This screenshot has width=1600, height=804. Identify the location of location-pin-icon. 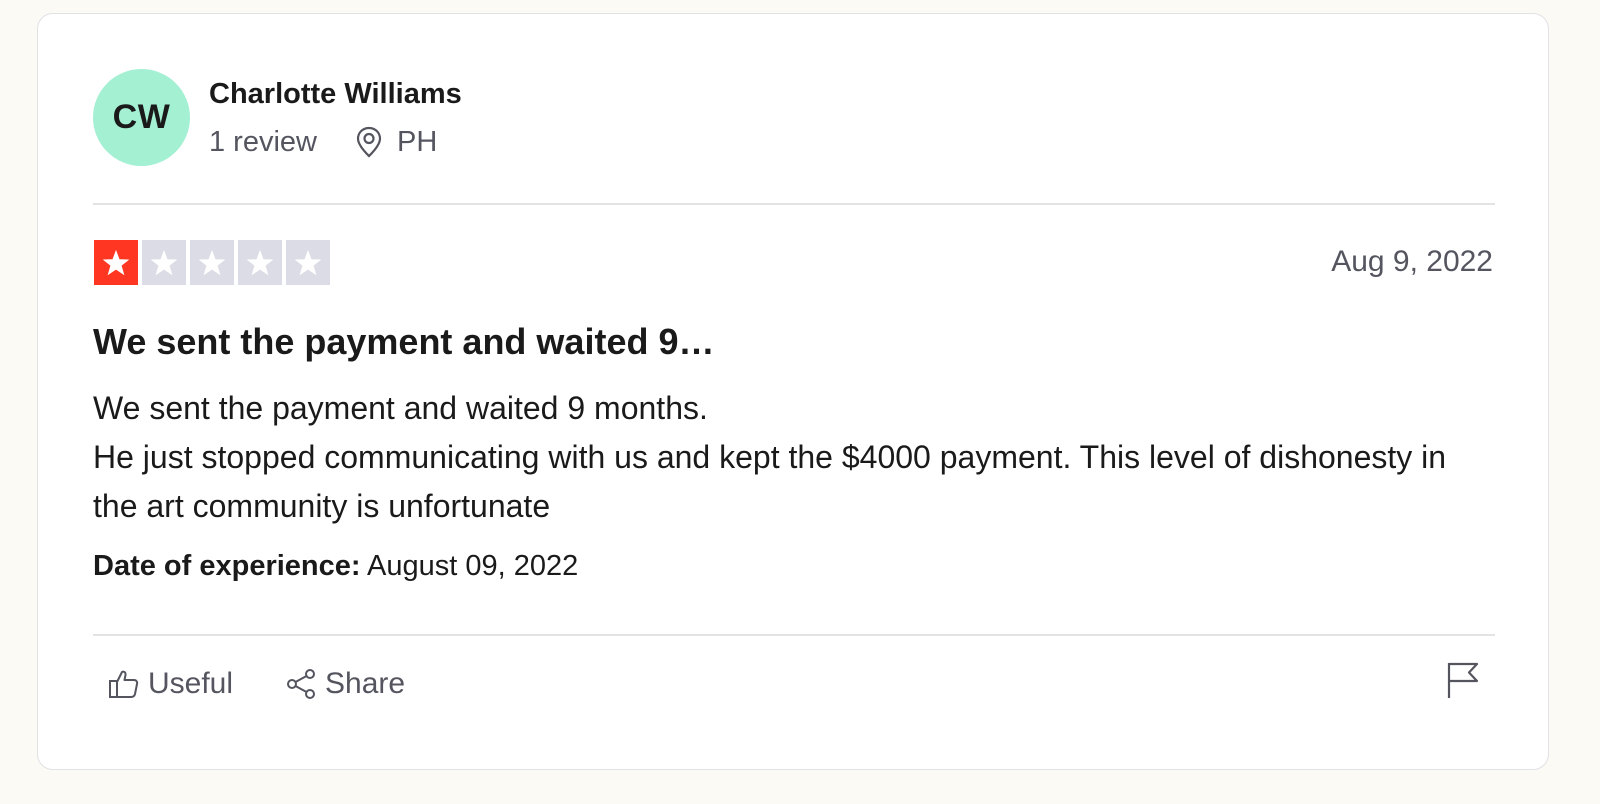
(369, 141).